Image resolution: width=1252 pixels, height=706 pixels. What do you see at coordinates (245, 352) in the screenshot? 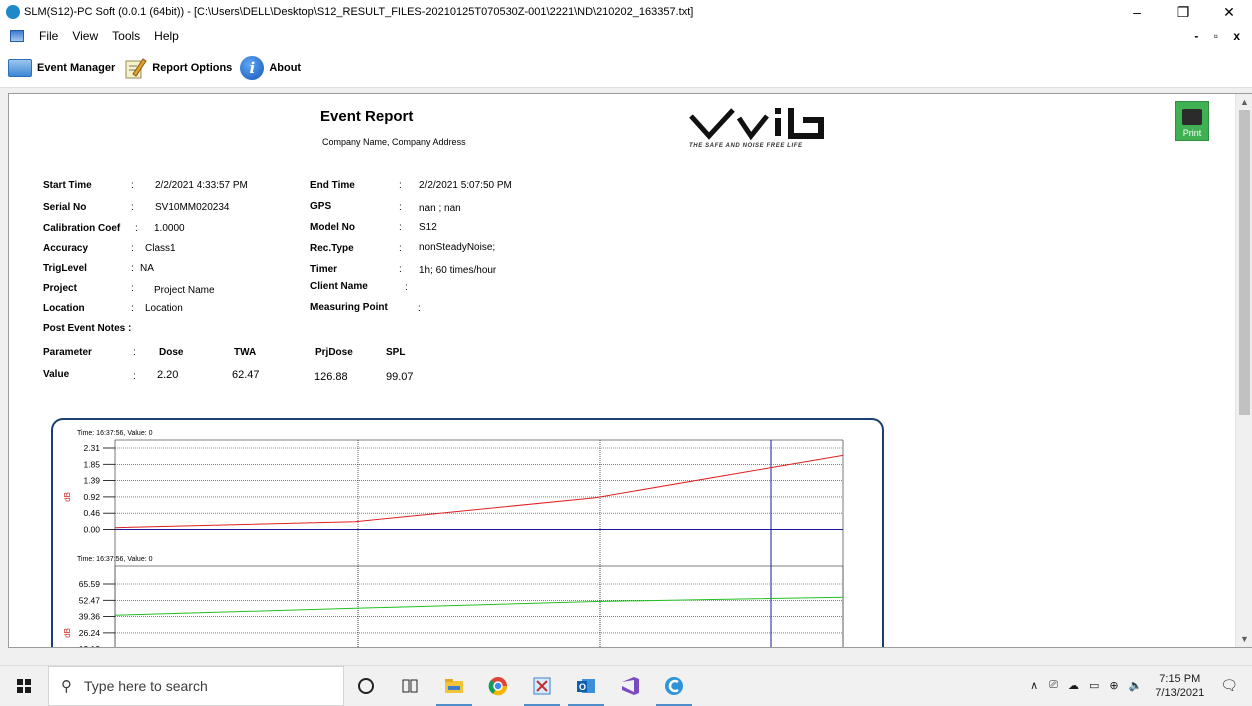
I see `param-header-twa: TWA` at bounding box center [245, 352].